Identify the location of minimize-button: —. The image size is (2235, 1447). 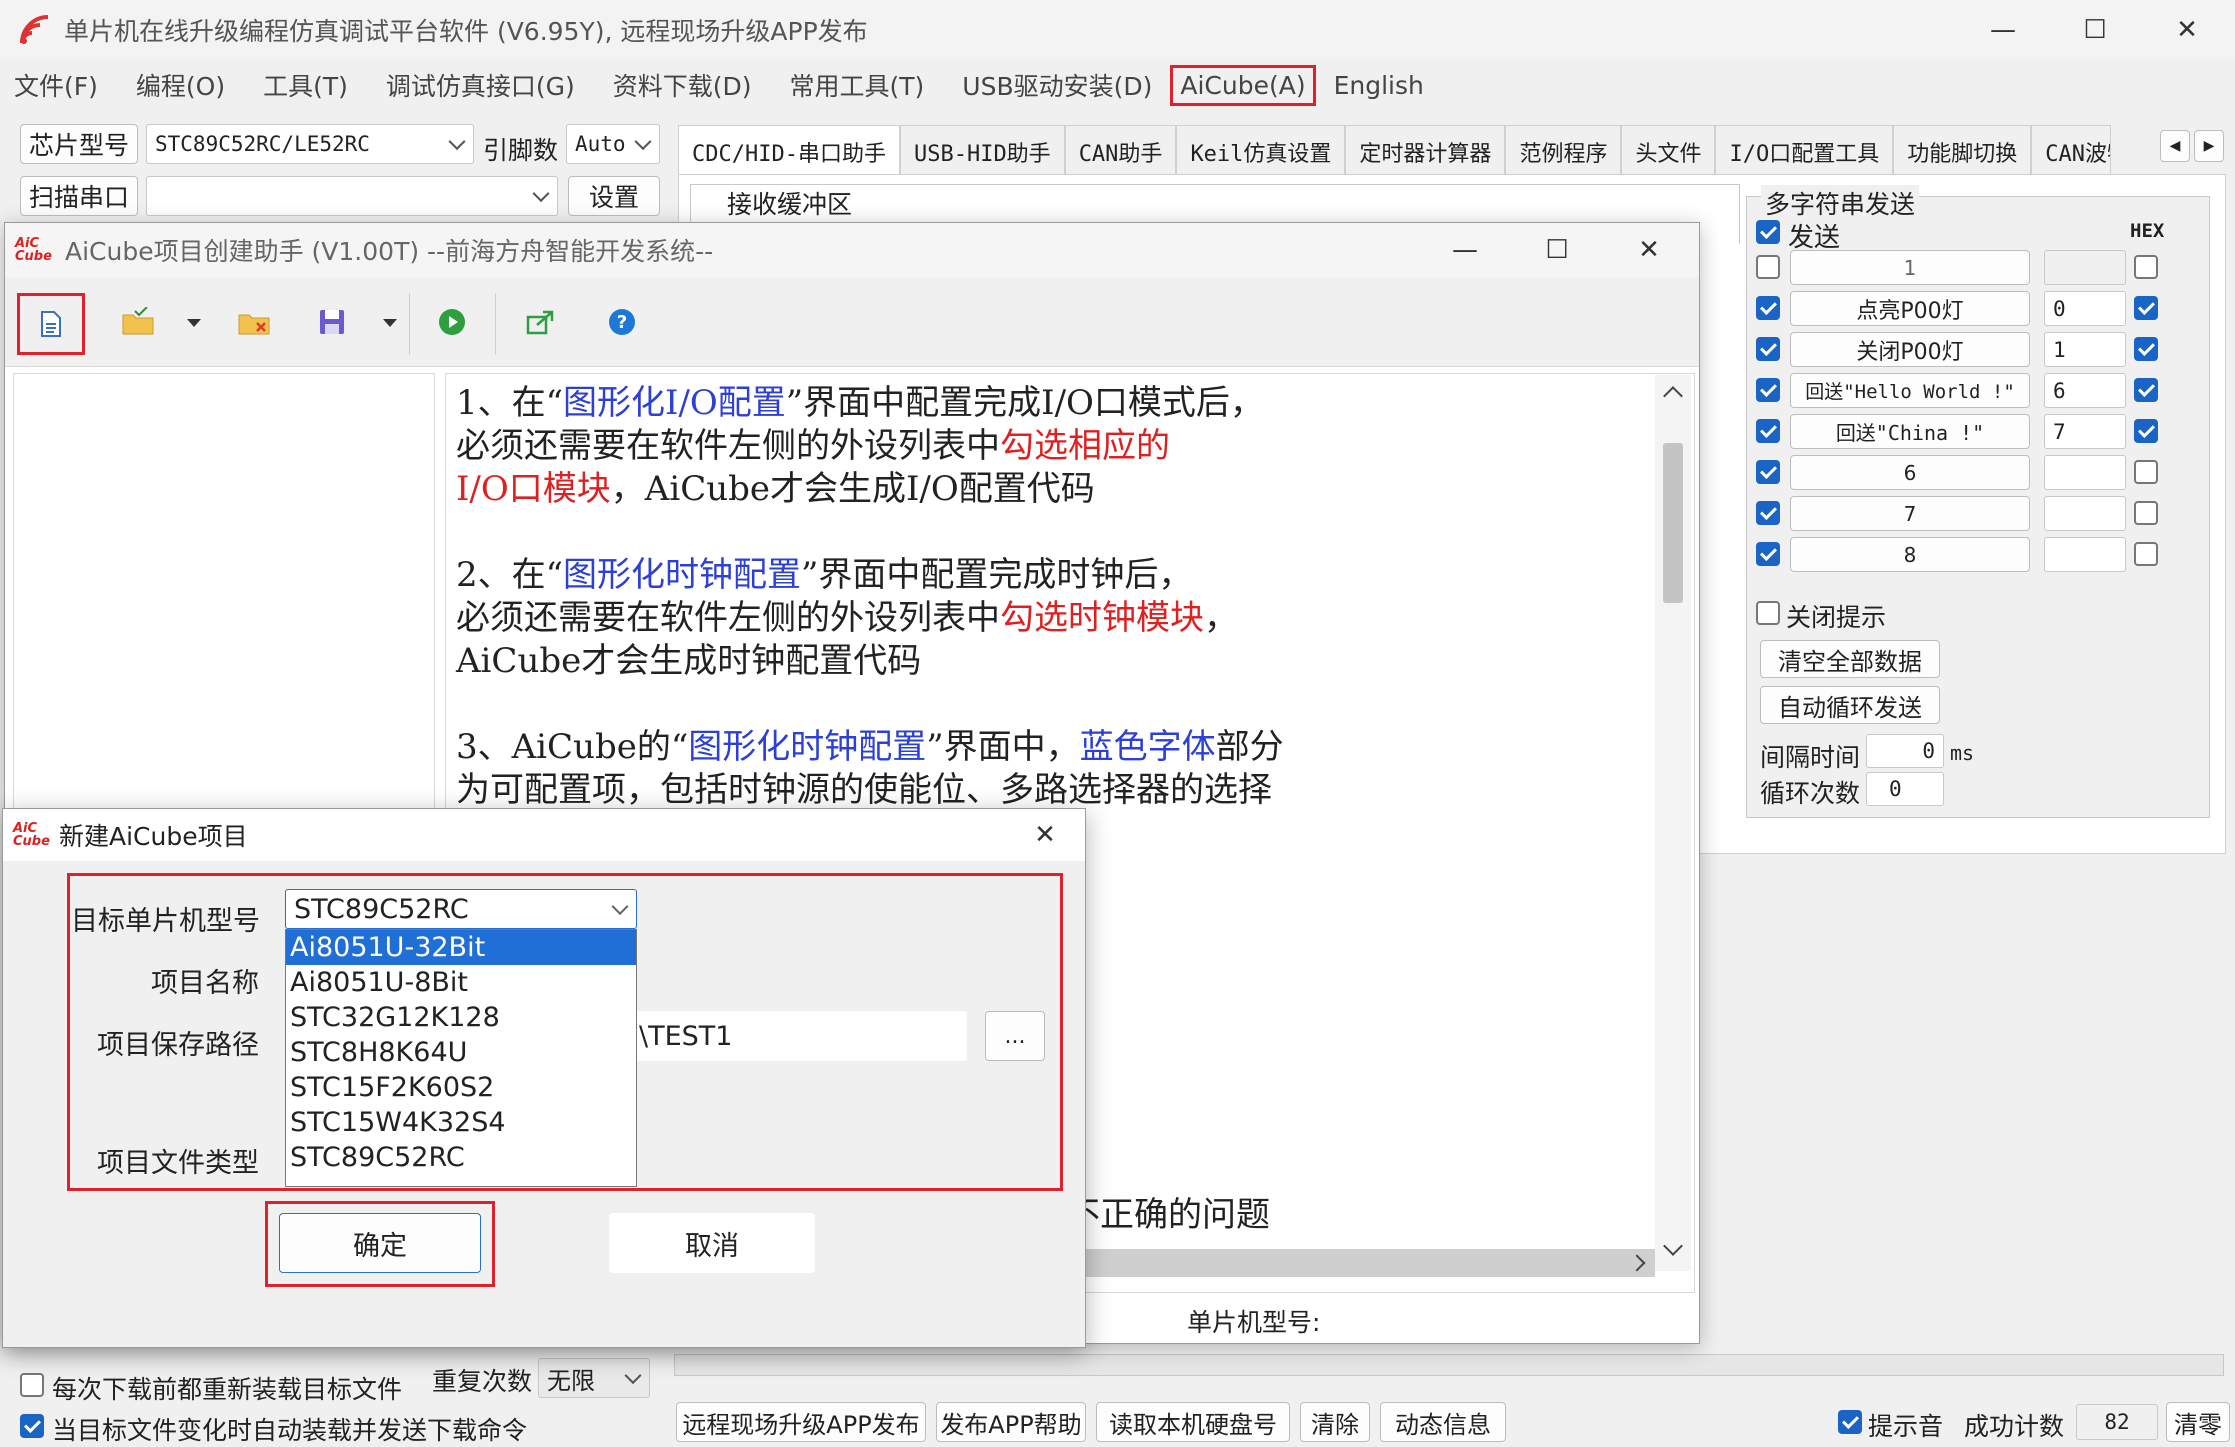
(2003, 30).